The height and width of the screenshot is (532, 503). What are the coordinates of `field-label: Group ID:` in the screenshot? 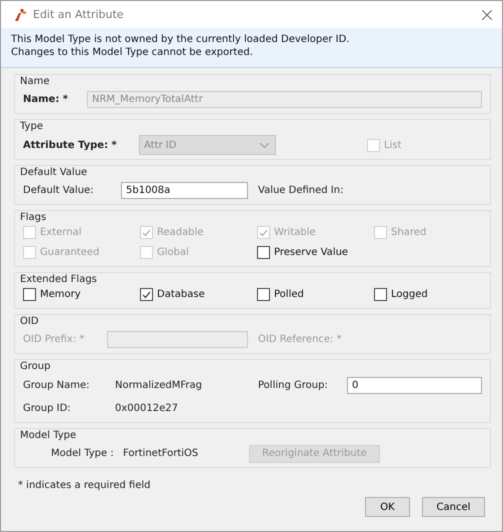 It's located at (47, 408).